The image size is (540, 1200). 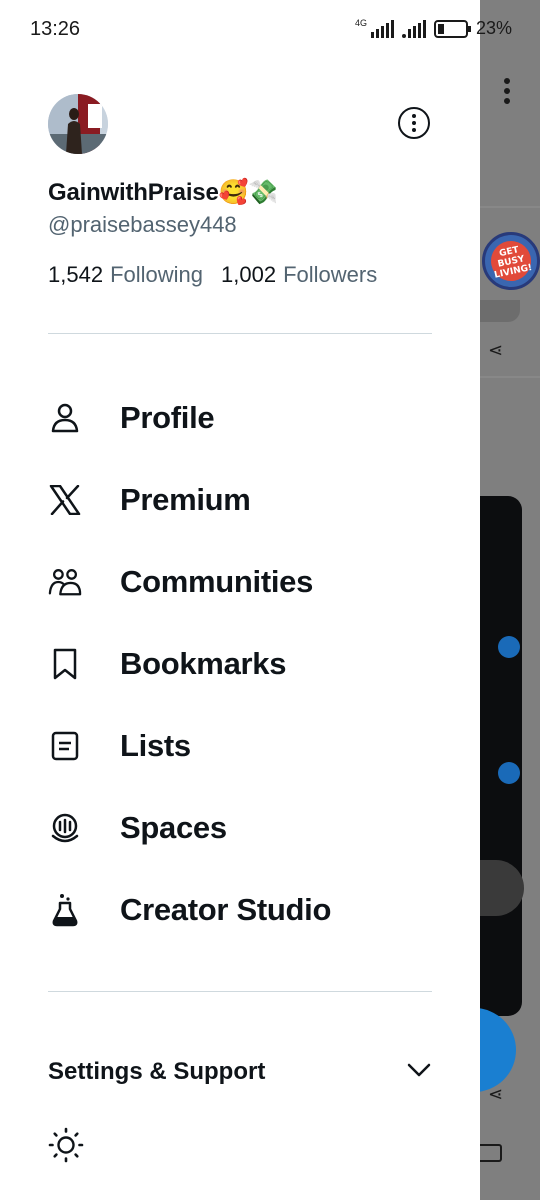 What do you see at coordinates (507, 93) in the screenshot?
I see `background-more-icon` at bounding box center [507, 93].